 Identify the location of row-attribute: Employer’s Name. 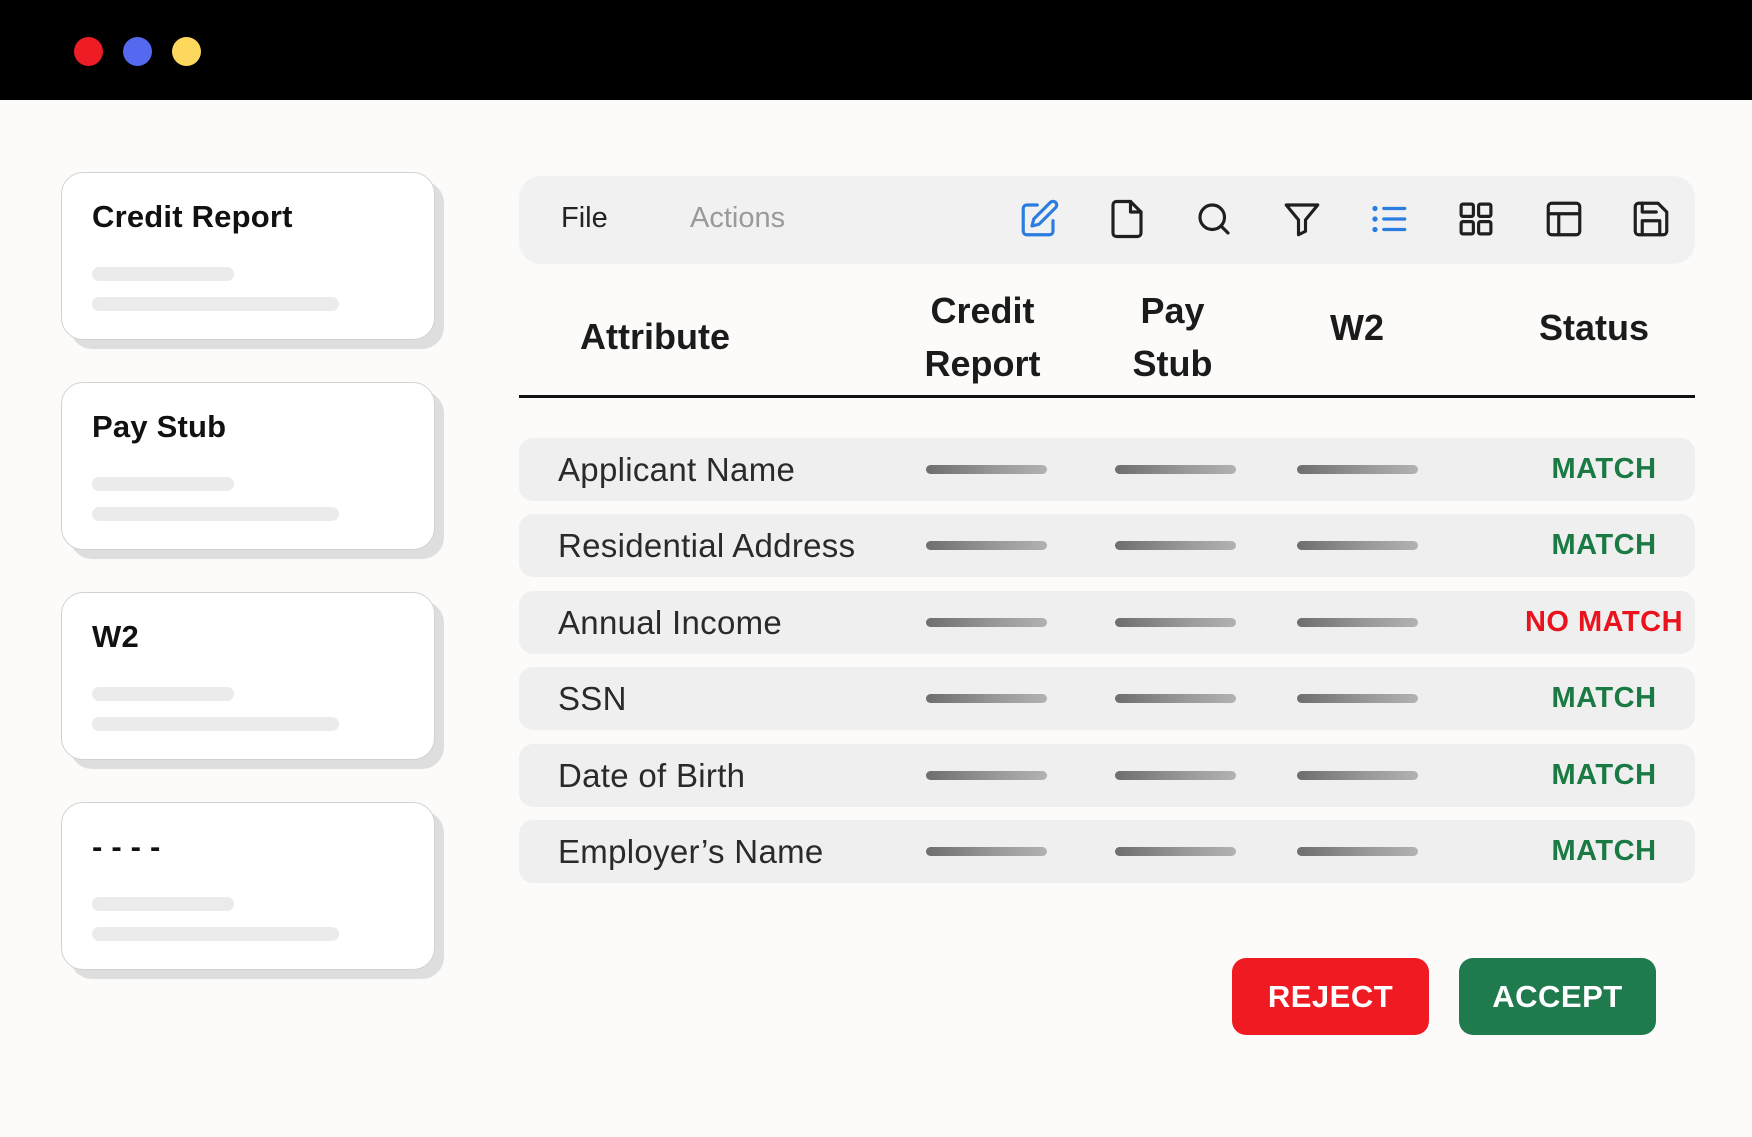
(691, 851).